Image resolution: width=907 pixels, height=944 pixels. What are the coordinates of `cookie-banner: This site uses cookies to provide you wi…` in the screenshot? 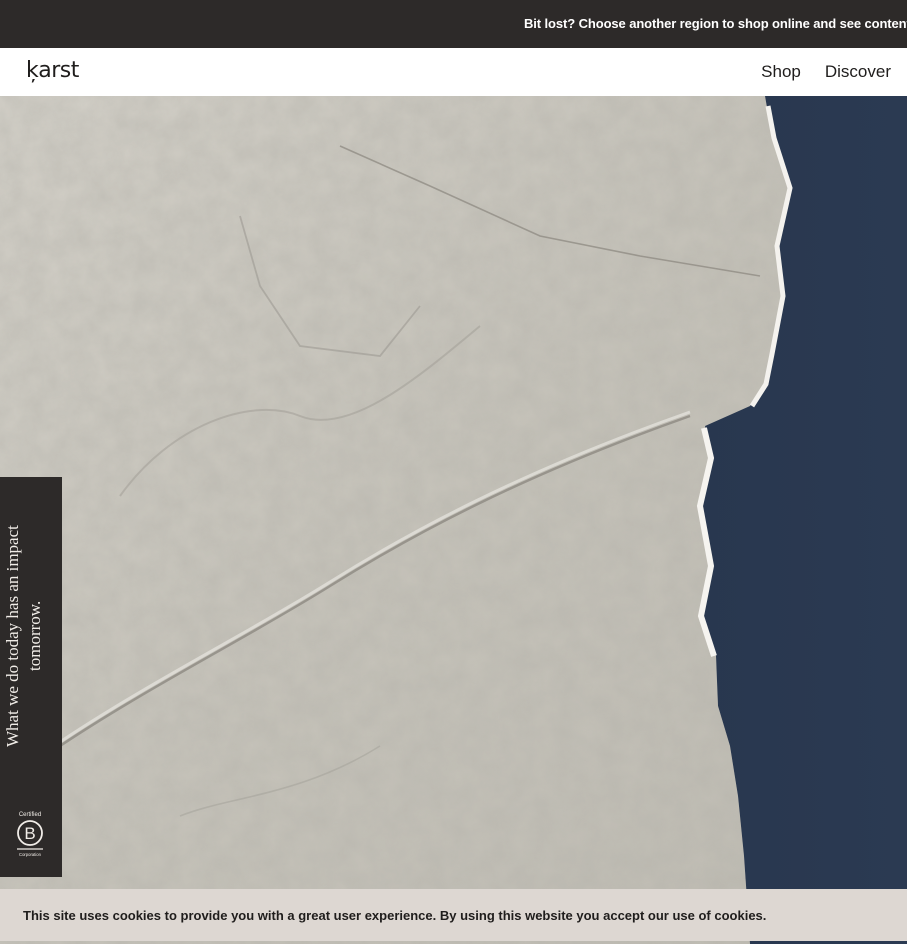 It's located at (453, 915).